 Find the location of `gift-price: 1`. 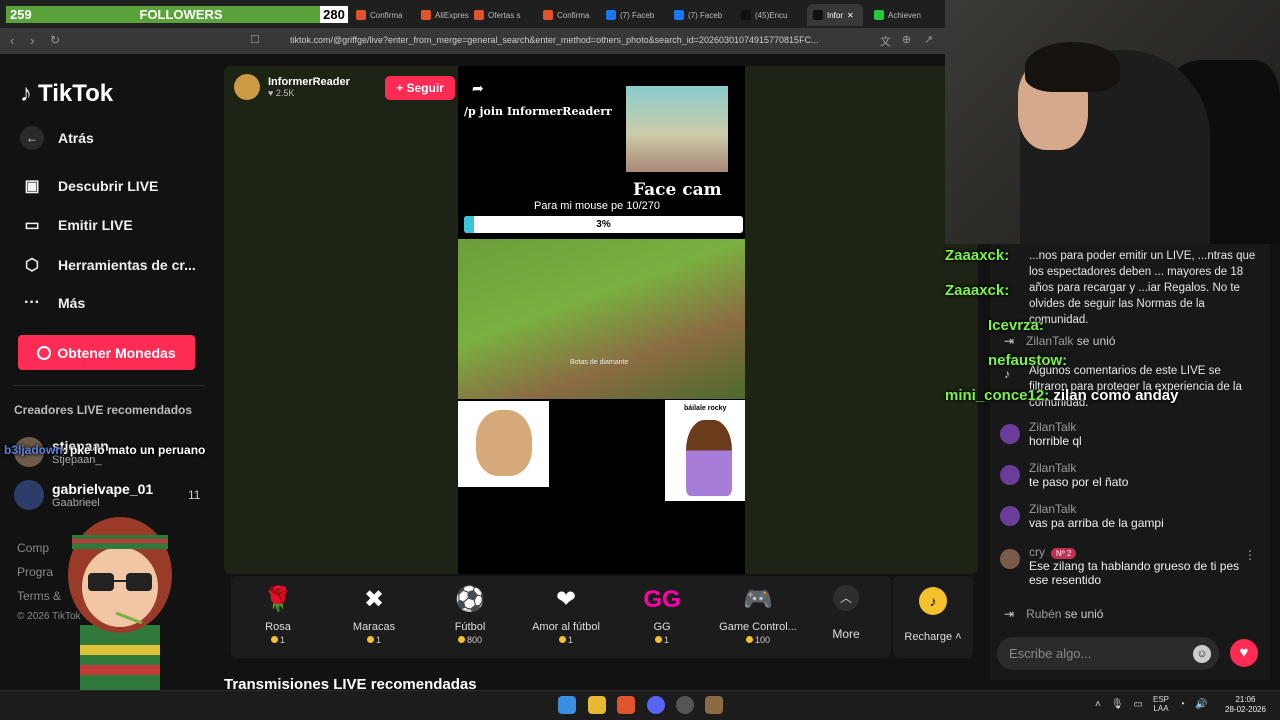

gift-price: 1 is located at coordinates (374, 640).